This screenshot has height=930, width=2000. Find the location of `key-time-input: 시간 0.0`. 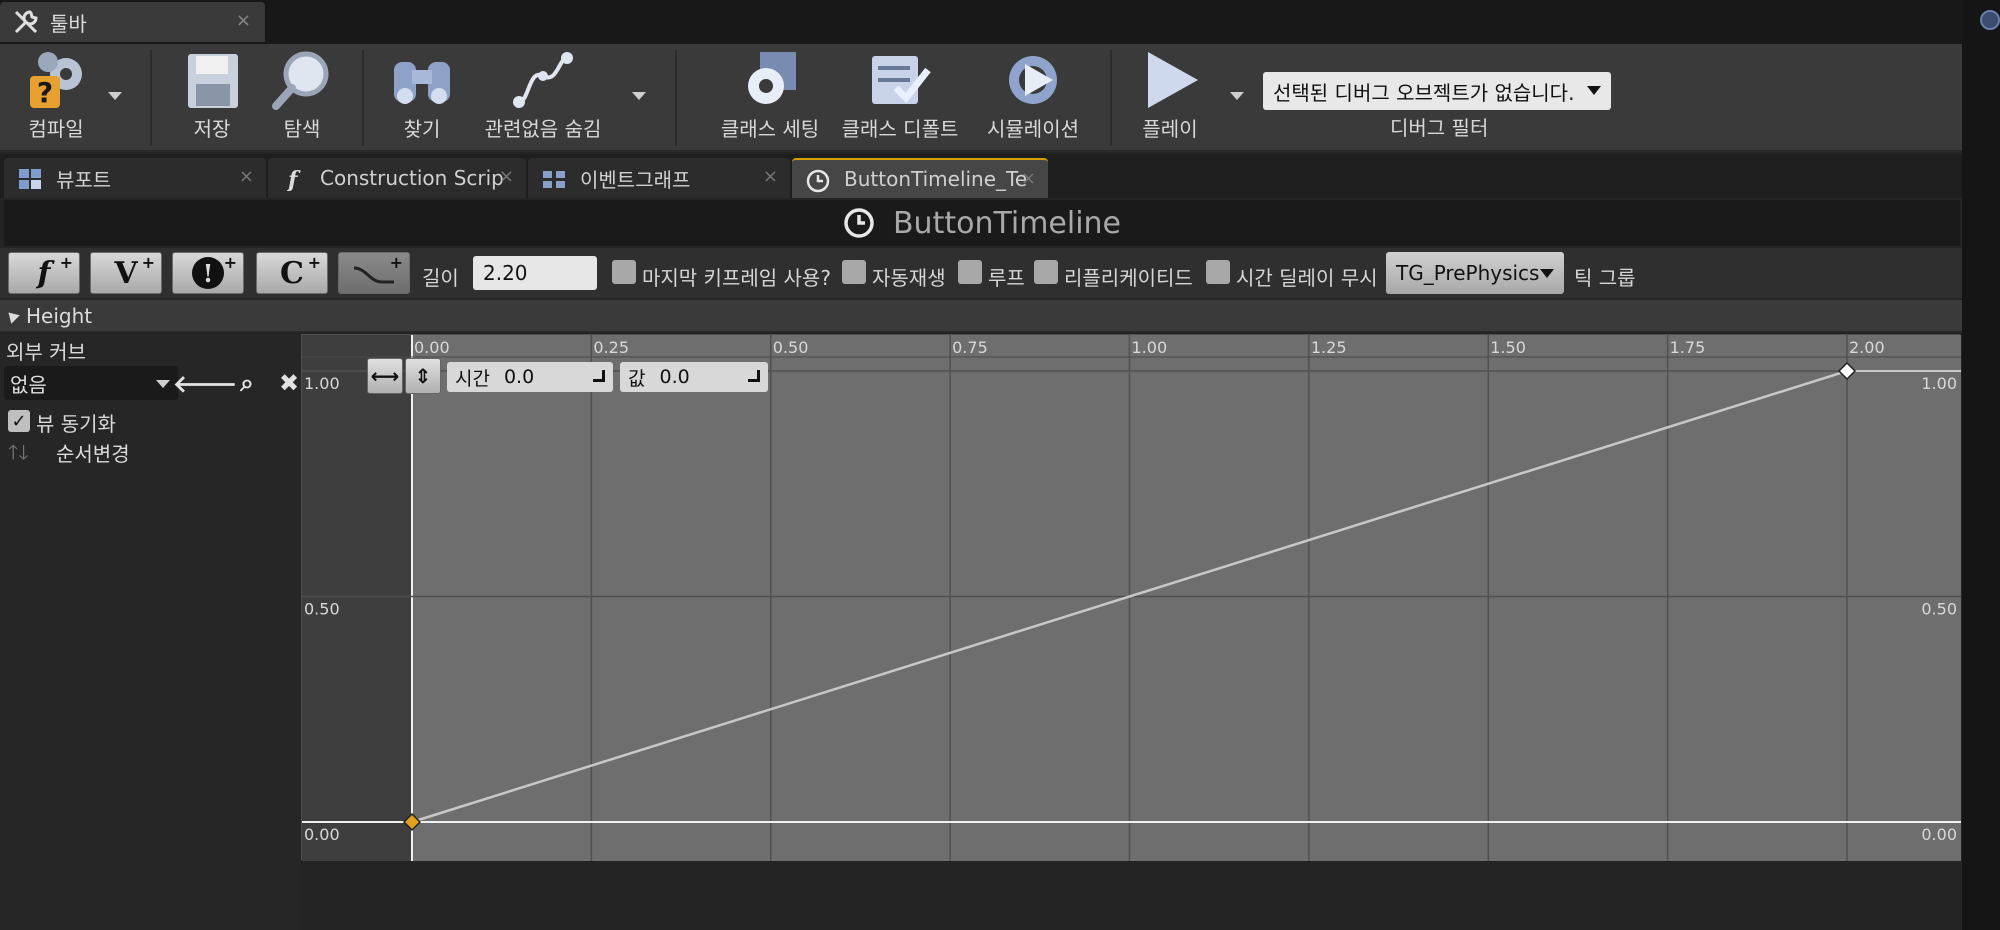

key-time-input: 시간 0.0 is located at coordinates (530, 377).